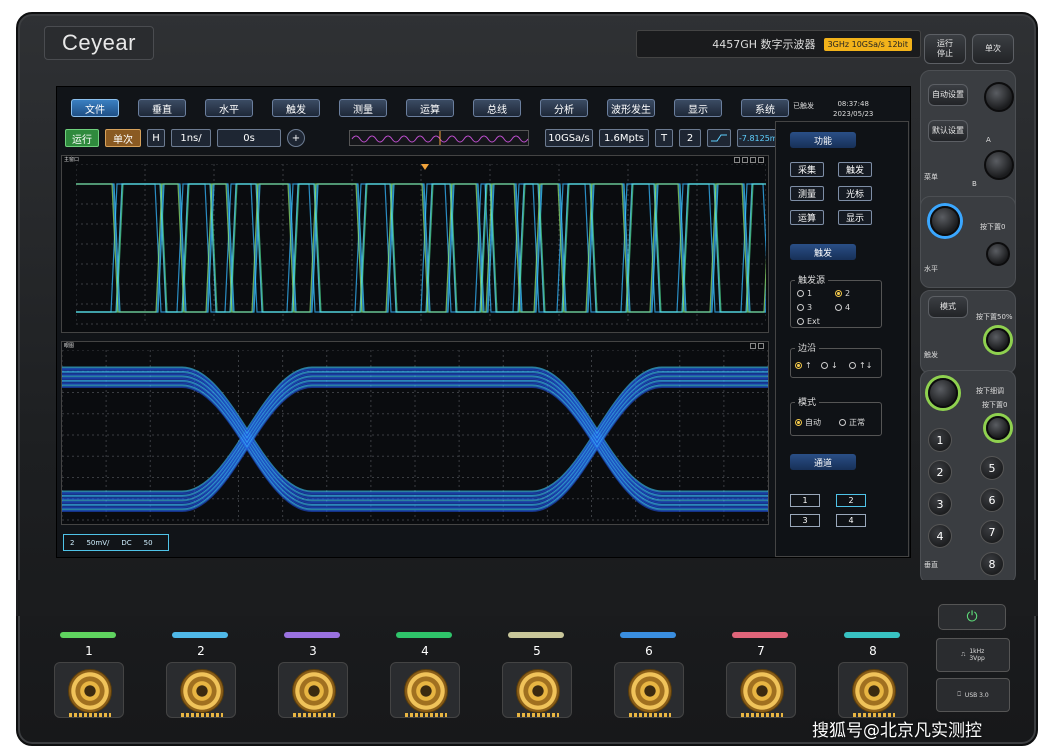 Image resolution: width=1054 pixels, height=754 pixels. I want to click on probe-comp-icon: ⎍, so click(963, 654).